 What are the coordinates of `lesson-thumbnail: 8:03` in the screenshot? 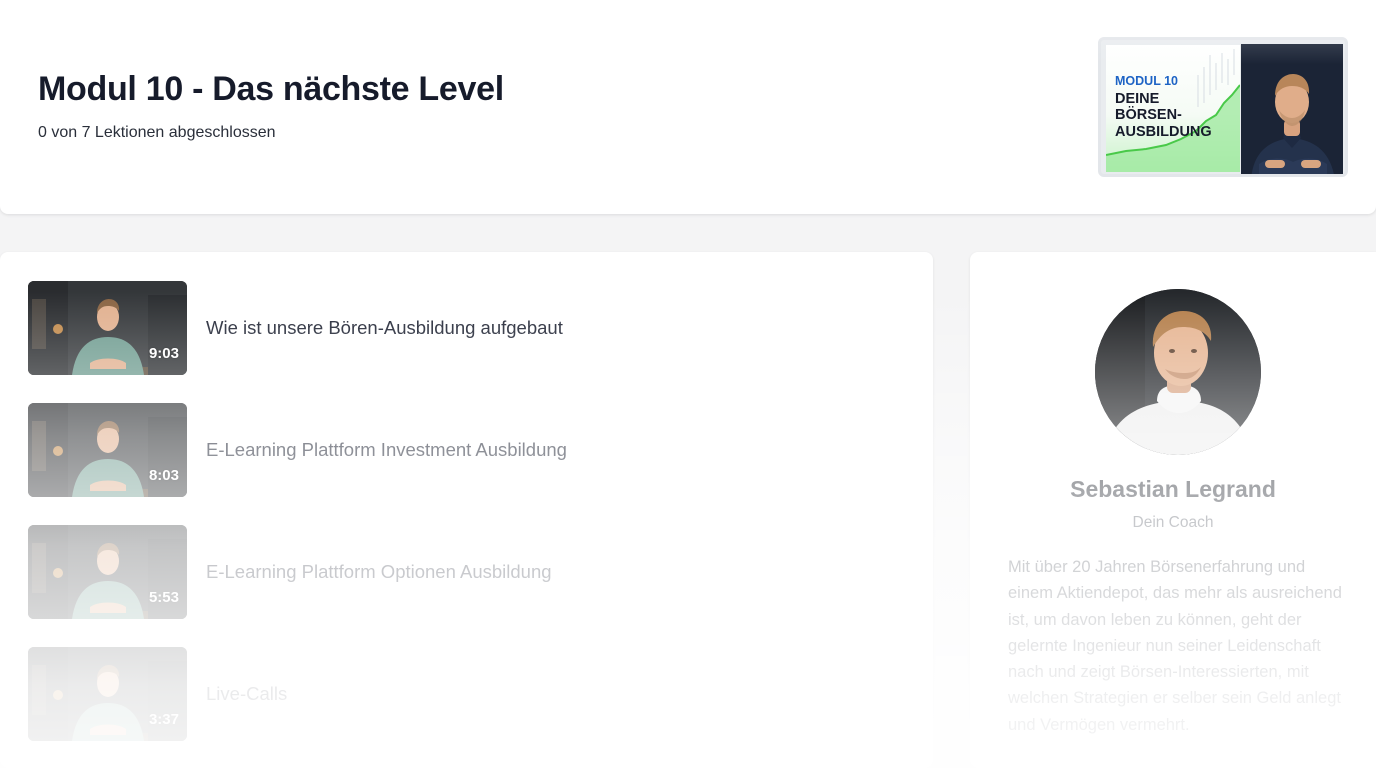 It's located at (107, 450).